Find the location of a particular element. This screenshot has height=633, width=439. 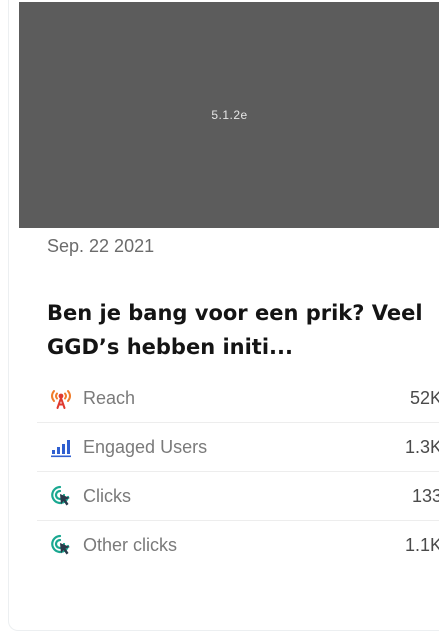

metric-label: Engaged Users is located at coordinates (145, 446).